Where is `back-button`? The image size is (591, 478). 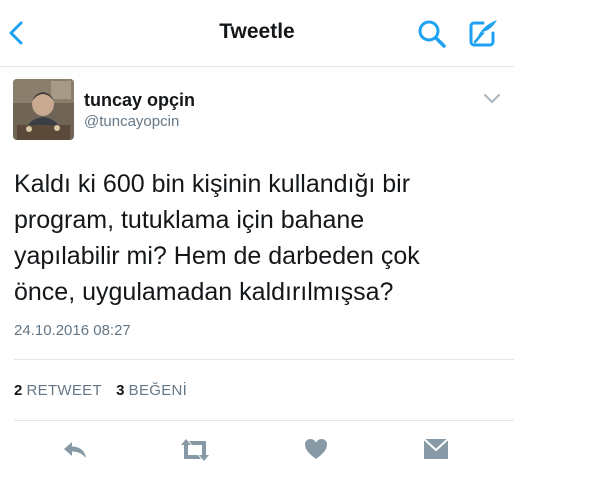 back-button is located at coordinates (17, 33).